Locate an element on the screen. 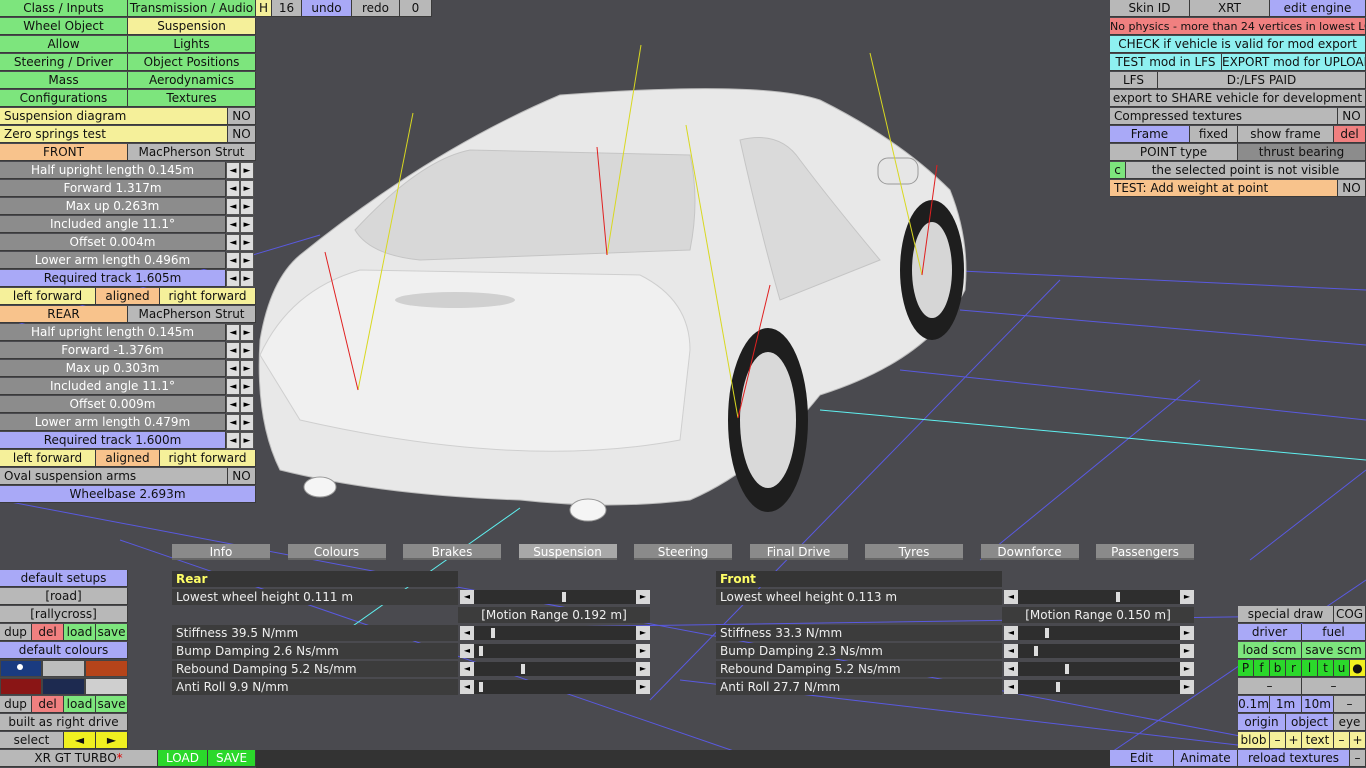 The image size is (1366, 768). textures-button: Textures is located at coordinates (192, 98).